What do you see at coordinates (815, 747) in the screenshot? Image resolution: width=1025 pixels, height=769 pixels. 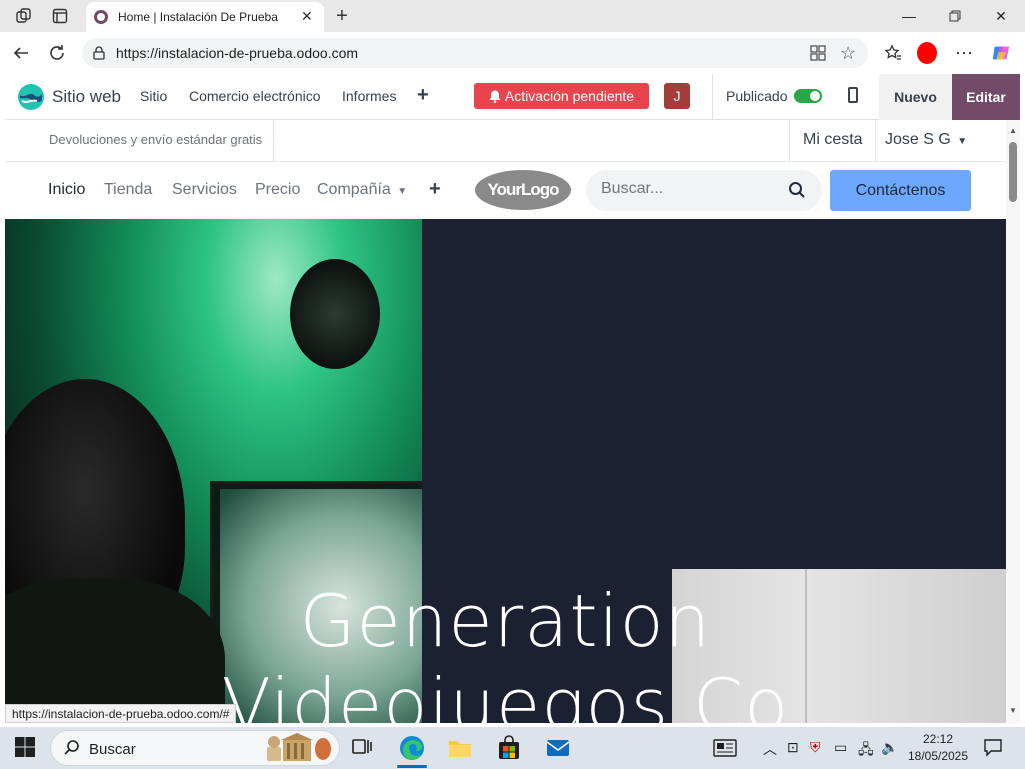 I see `security-alert-icon: ⛨` at bounding box center [815, 747].